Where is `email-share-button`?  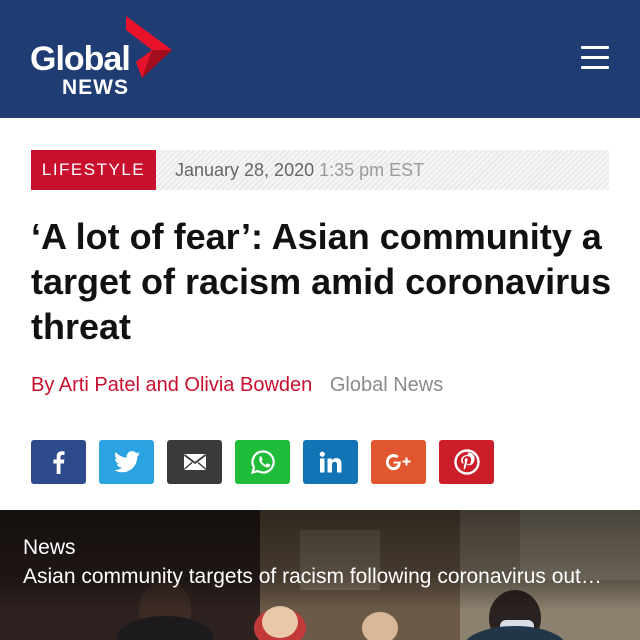 email-share-button is located at coordinates (194, 462).